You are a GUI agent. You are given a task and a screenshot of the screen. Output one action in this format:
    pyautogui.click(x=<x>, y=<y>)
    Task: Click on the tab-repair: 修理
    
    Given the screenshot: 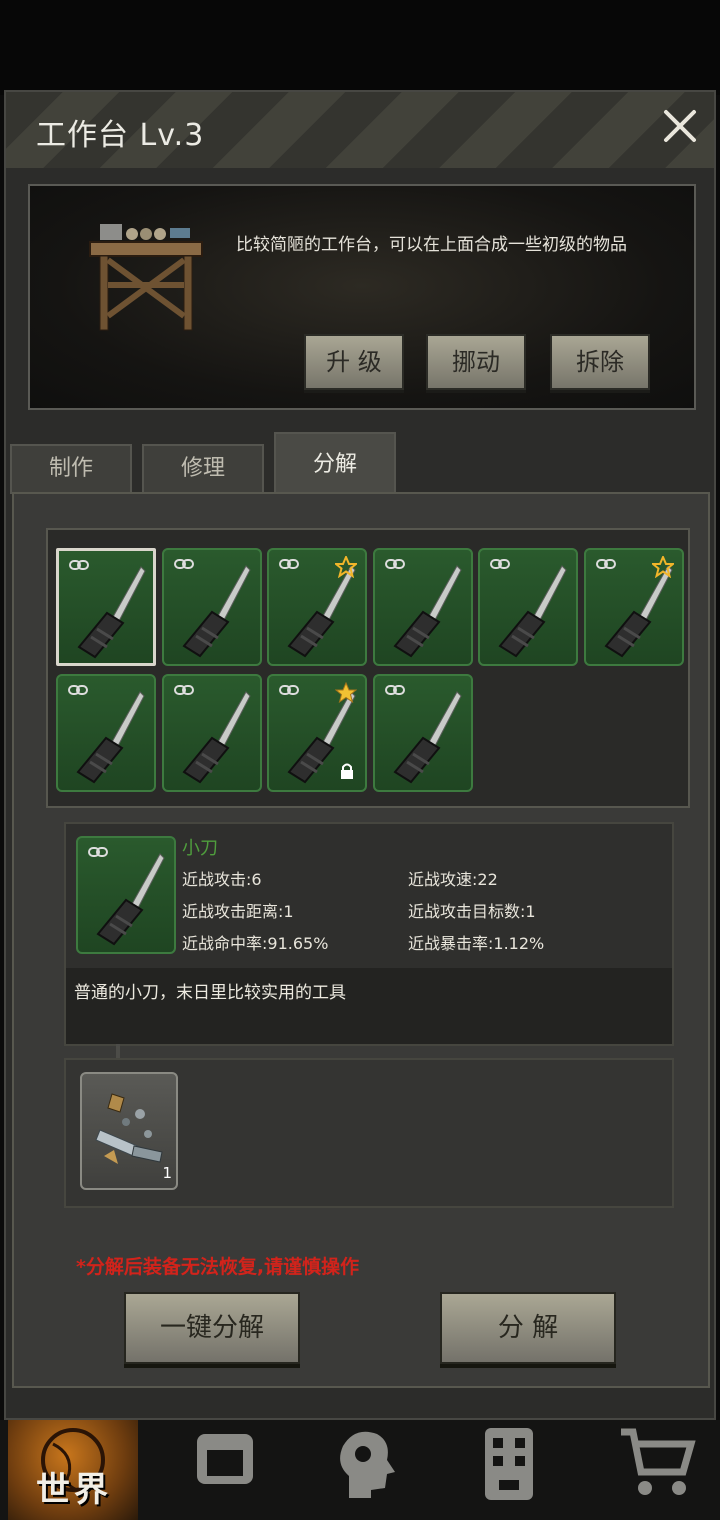 What is the action you would take?
    pyautogui.click(x=203, y=469)
    